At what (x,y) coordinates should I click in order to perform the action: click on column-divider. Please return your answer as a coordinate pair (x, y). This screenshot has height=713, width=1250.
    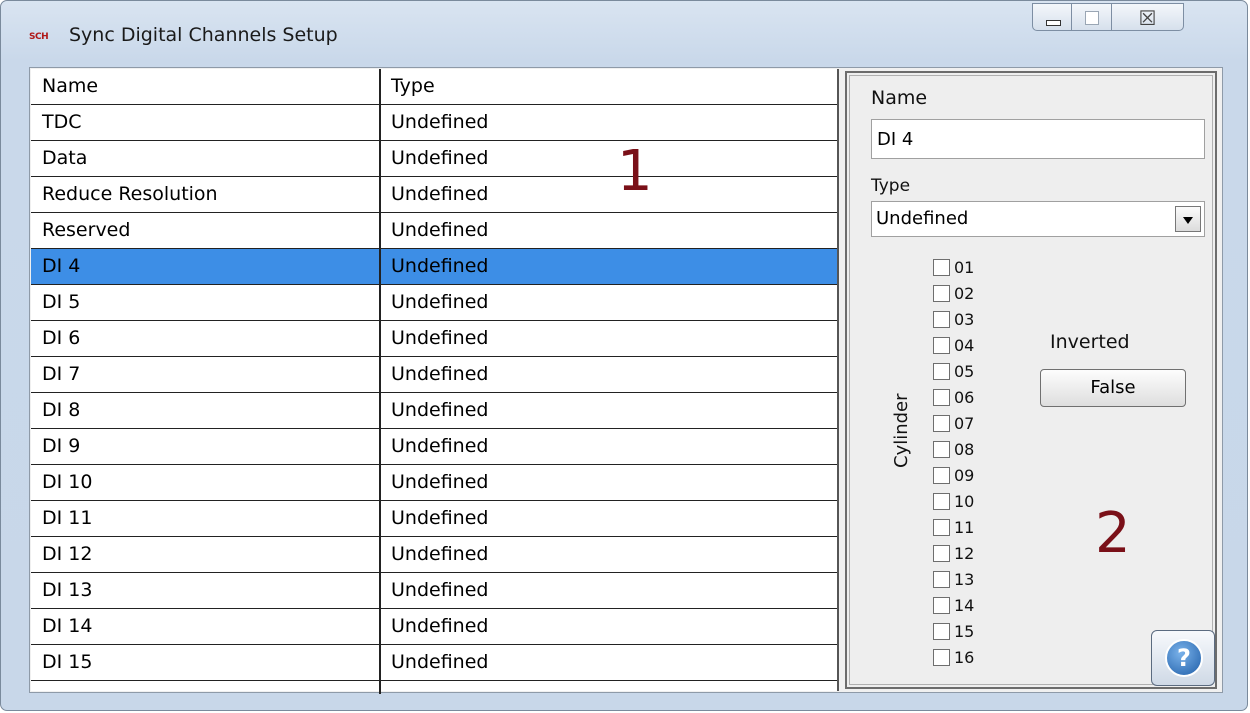
    Looking at the image, I should click on (380, 381).